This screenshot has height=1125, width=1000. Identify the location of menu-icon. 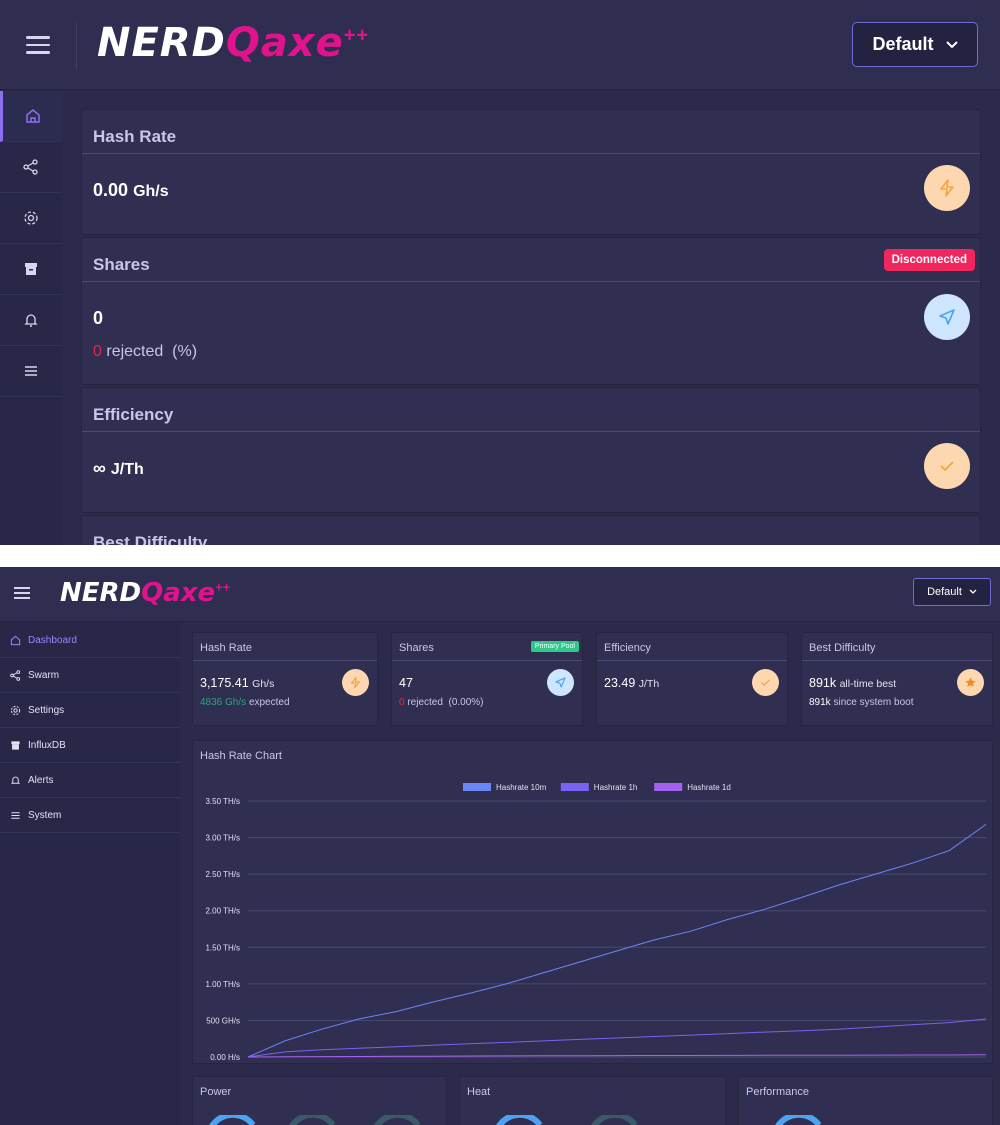
(31, 371).